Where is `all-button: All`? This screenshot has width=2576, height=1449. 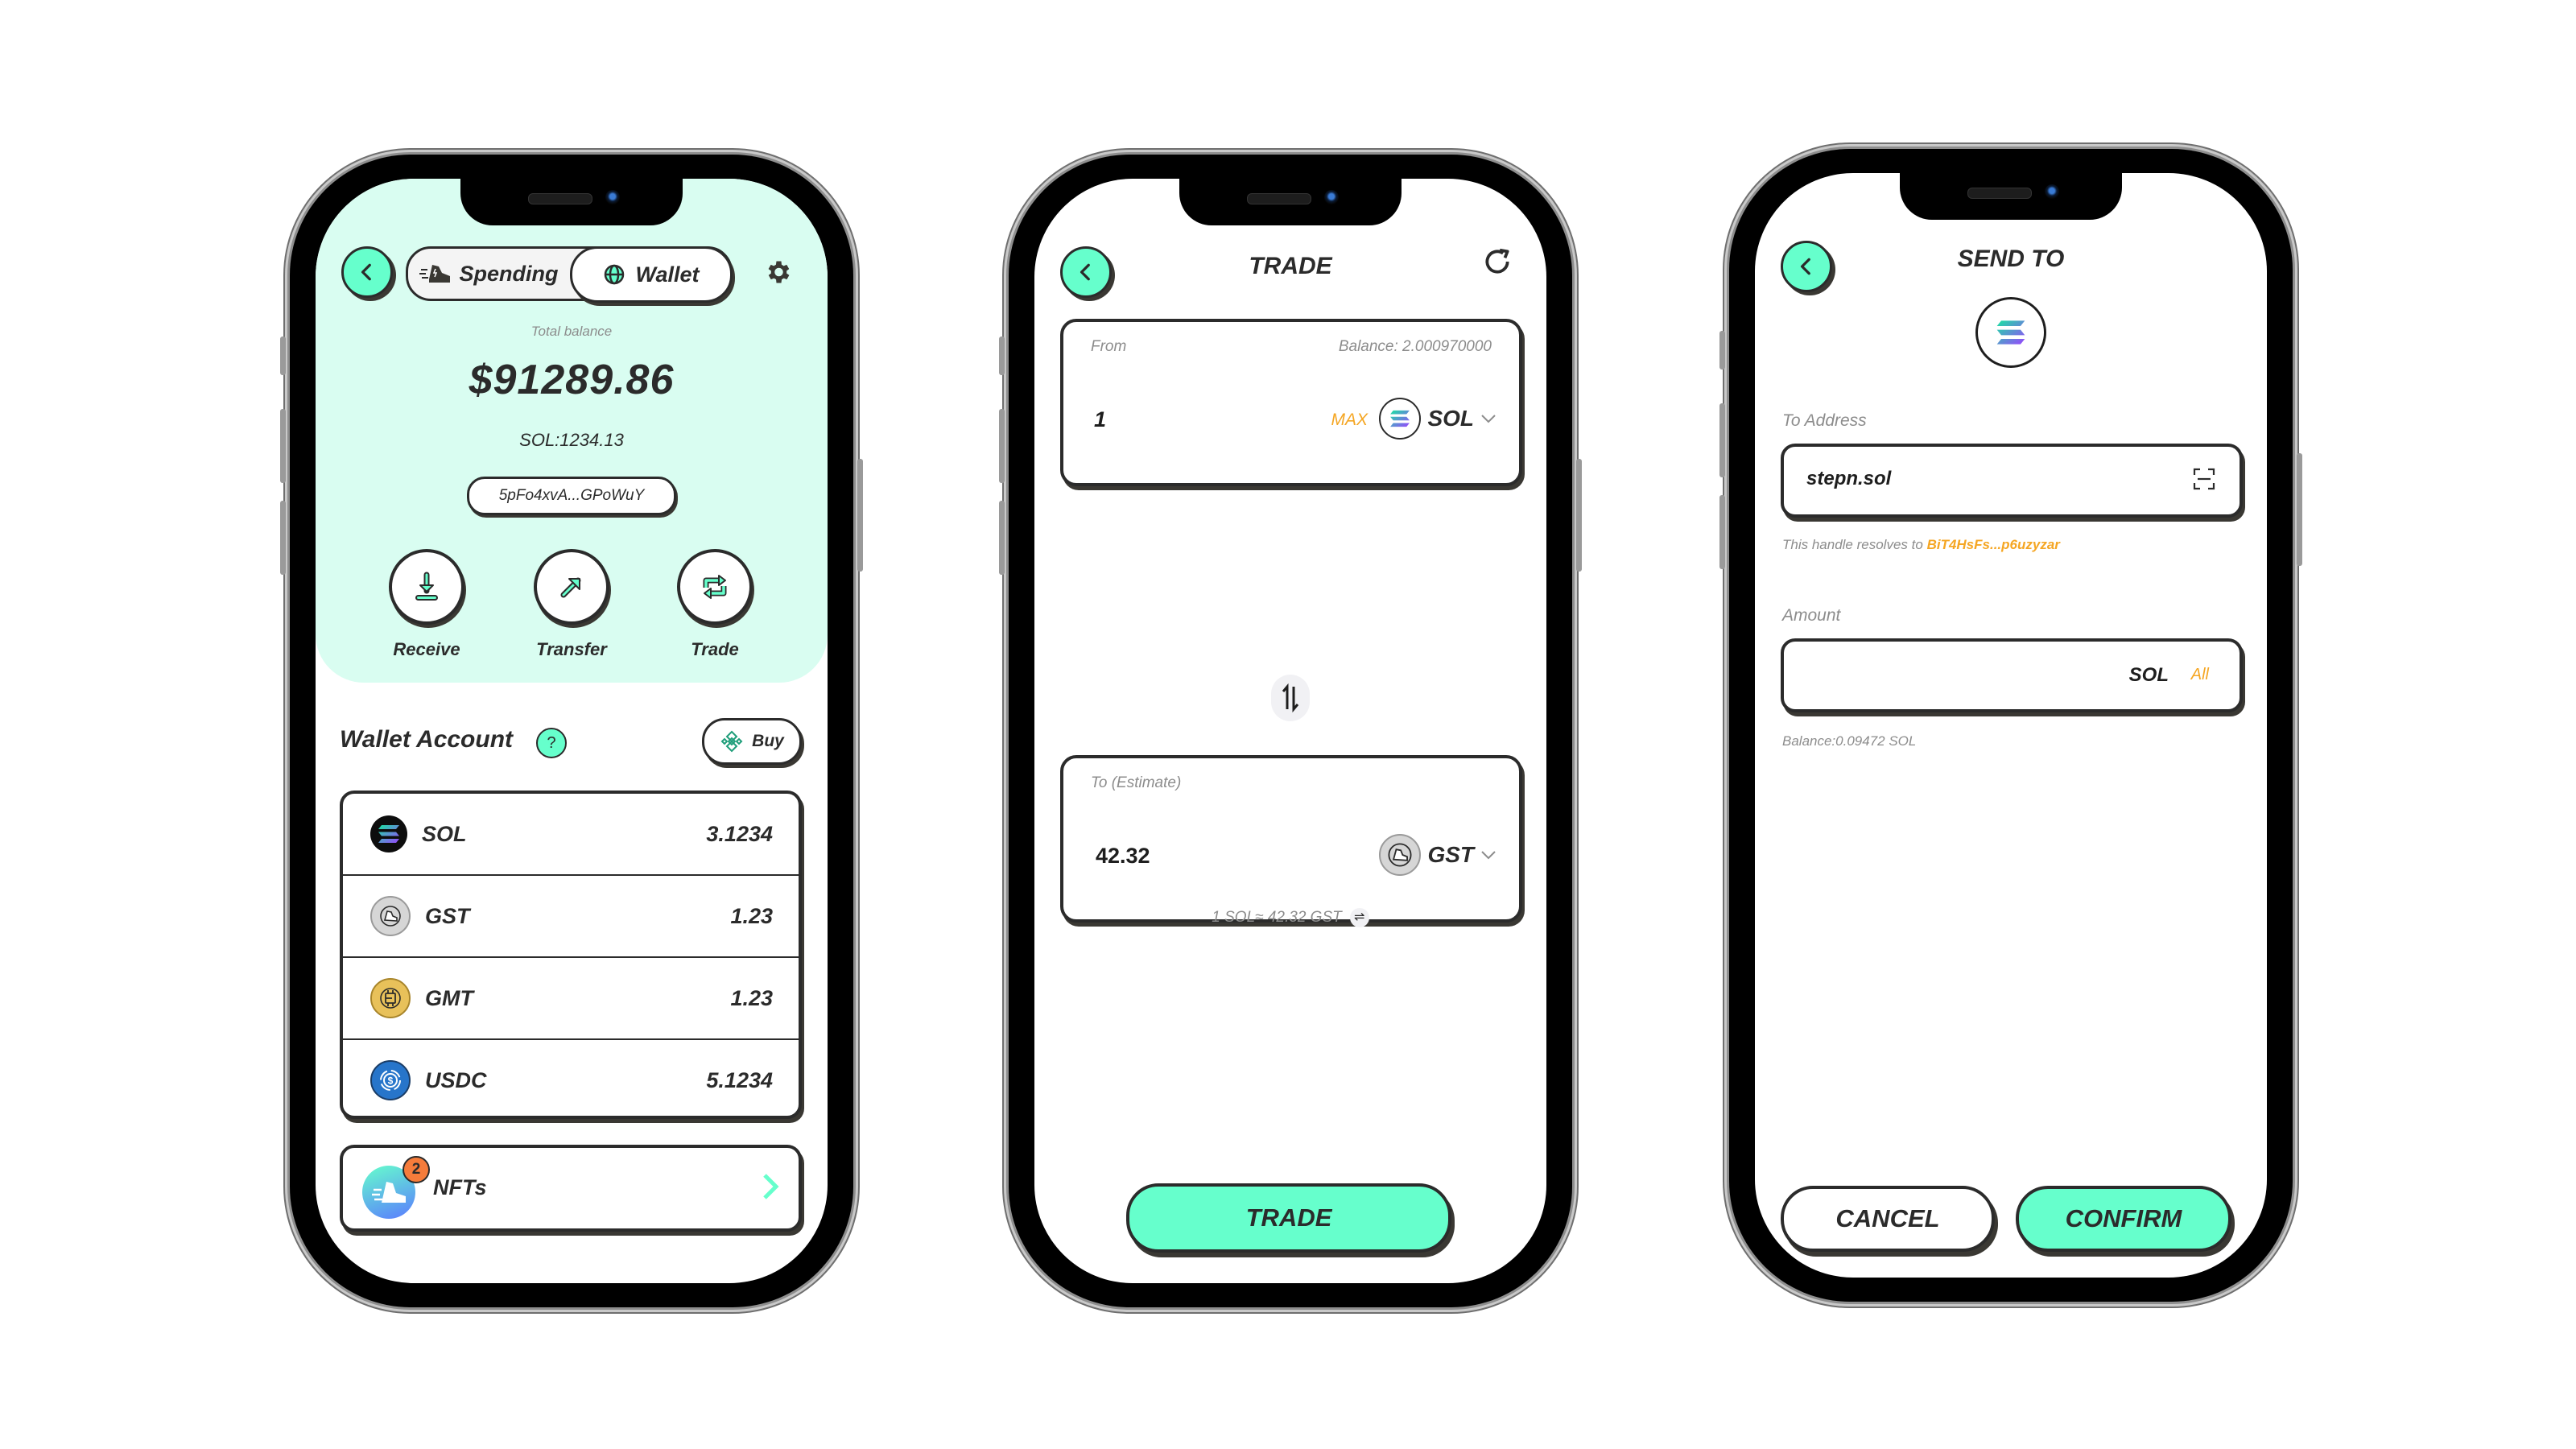 all-button: All is located at coordinates (2200, 675).